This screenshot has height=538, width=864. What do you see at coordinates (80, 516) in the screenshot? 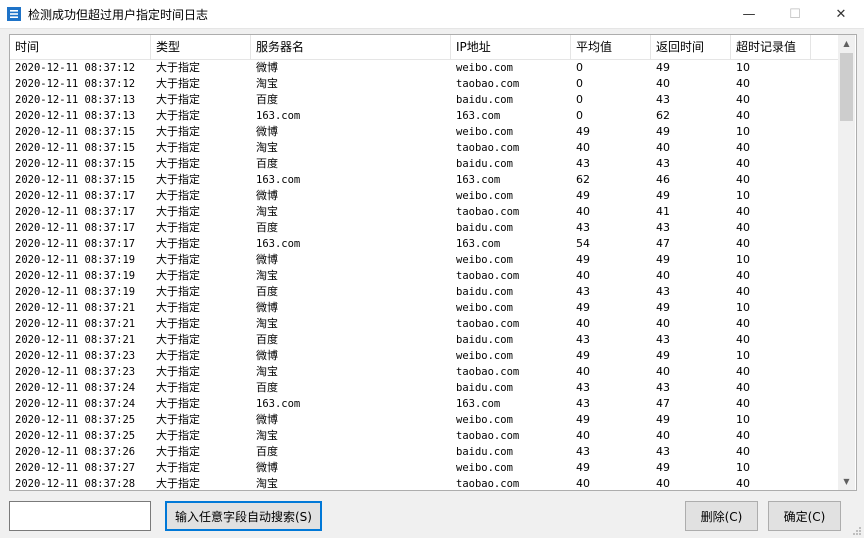
I see `search-input` at bounding box center [80, 516].